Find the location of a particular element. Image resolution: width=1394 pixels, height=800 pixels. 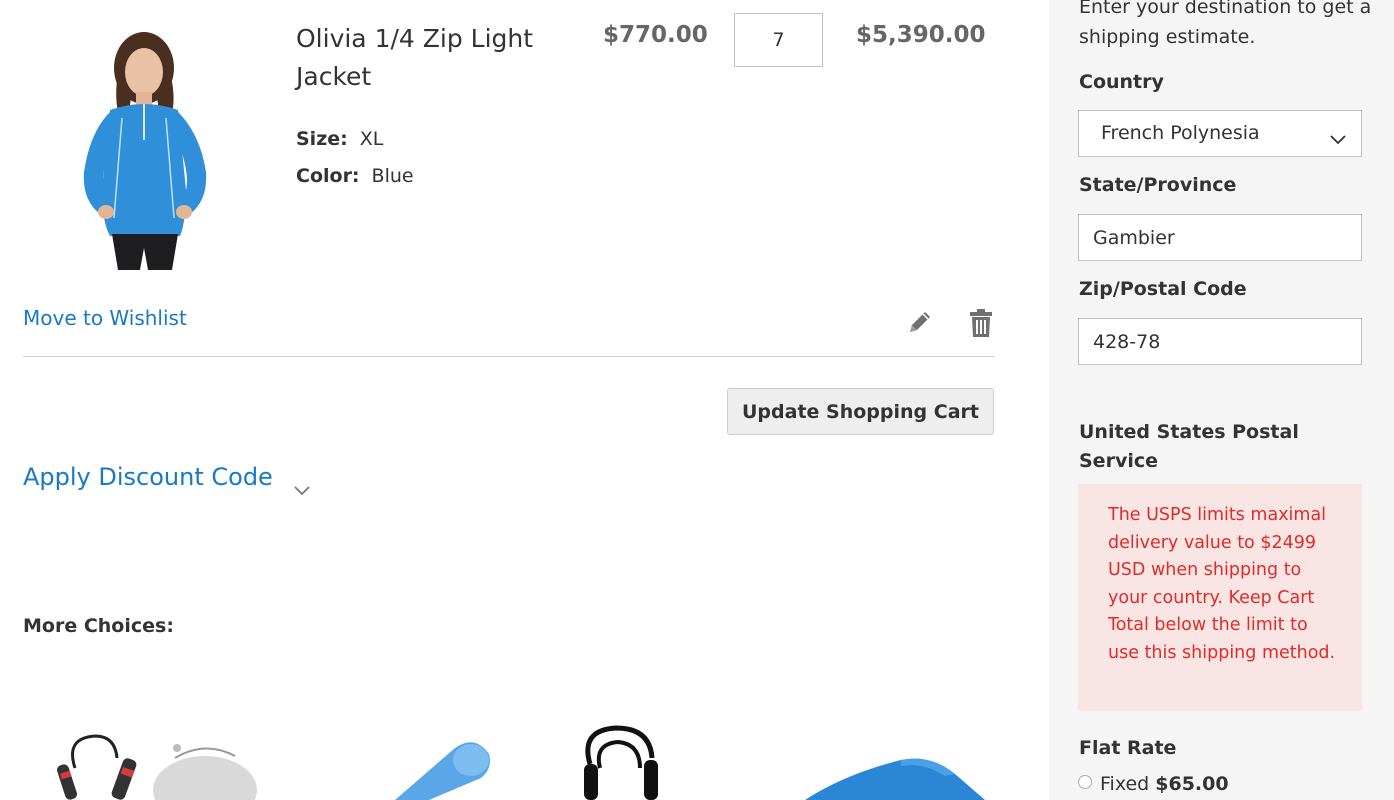

product-option-color: Color: Blue is located at coordinates (355, 176).